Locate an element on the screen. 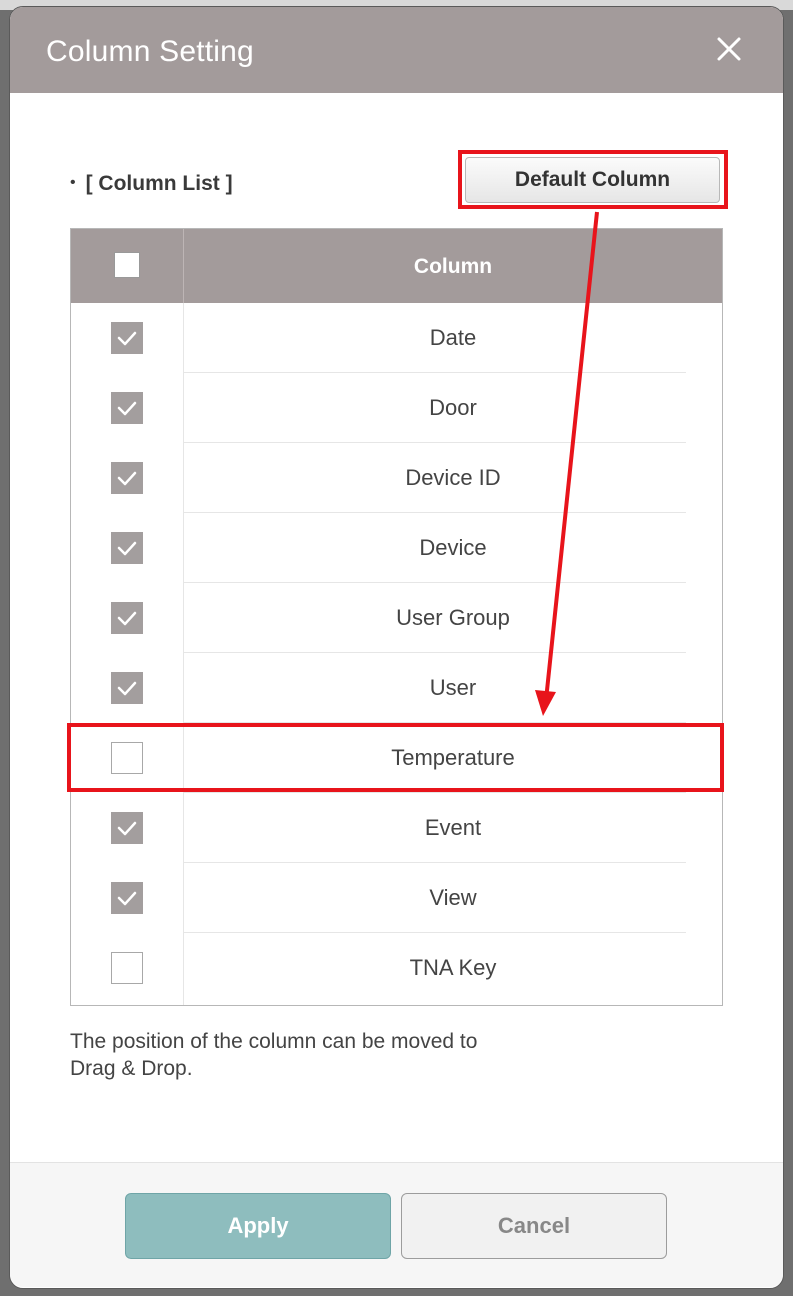 This screenshot has width=793, height=1296. table-row: User is located at coordinates (396, 688).